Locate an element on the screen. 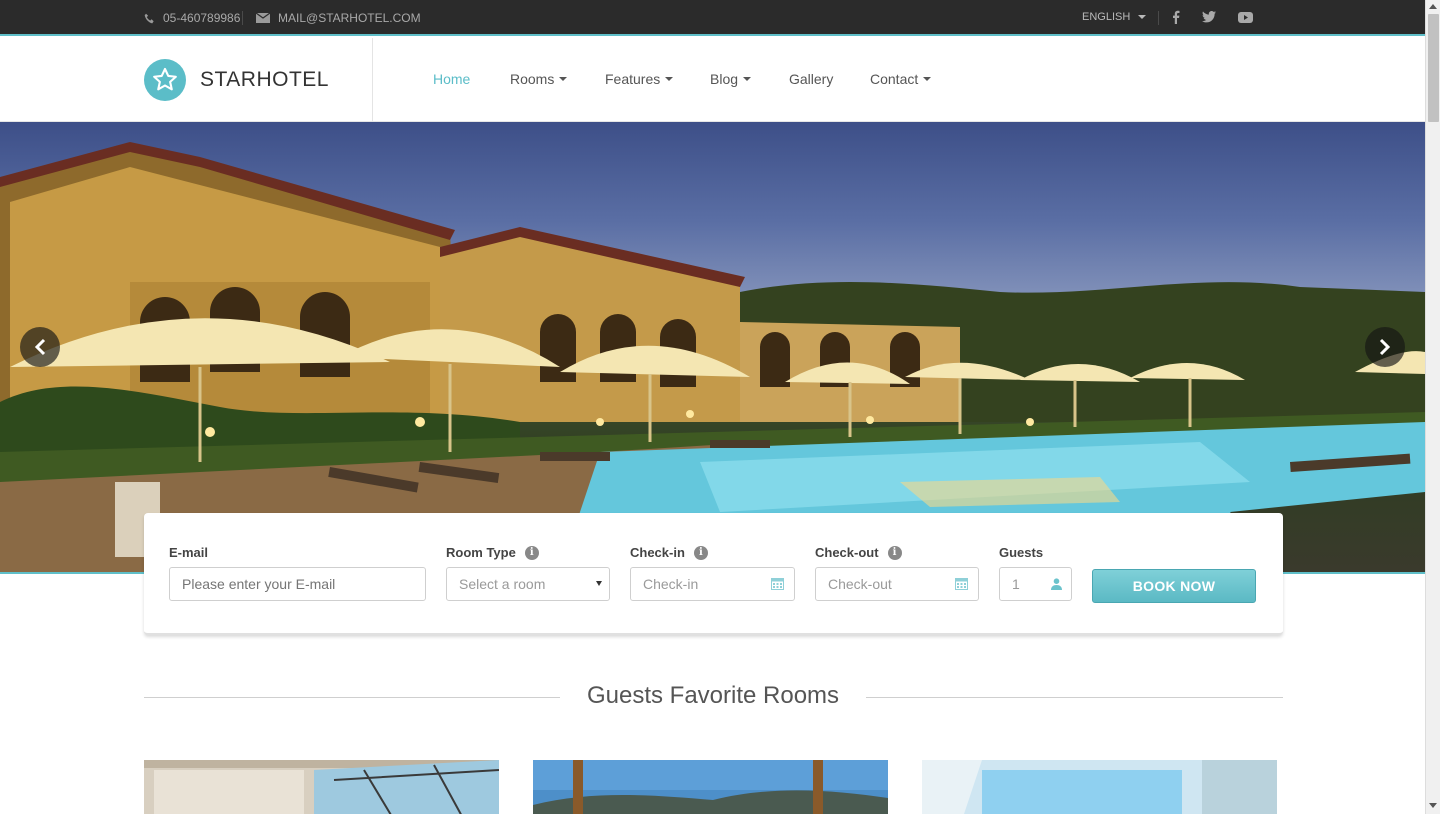 The image size is (1440, 814). brand-name: STARHOTEL is located at coordinates (264, 80).